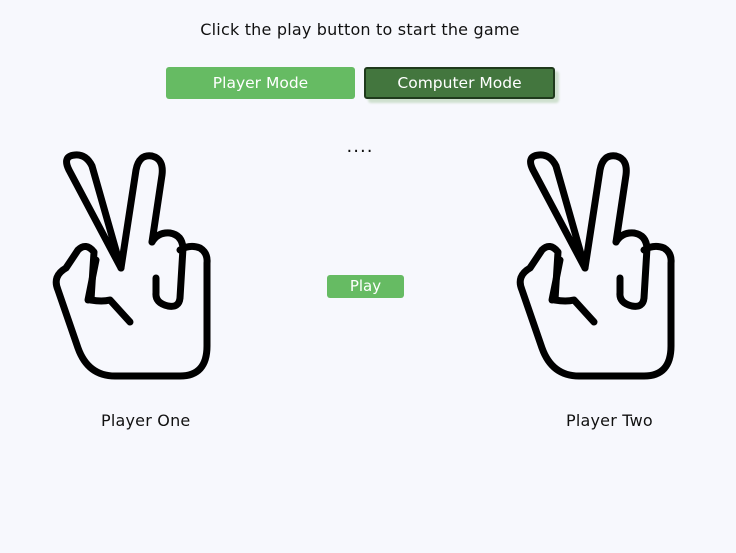 The width and height of the screenshot is (736, 553). Describe the element at coordinates (260, 83) in the screenshot. I see `player-mode-button: Player Mode` at that location.